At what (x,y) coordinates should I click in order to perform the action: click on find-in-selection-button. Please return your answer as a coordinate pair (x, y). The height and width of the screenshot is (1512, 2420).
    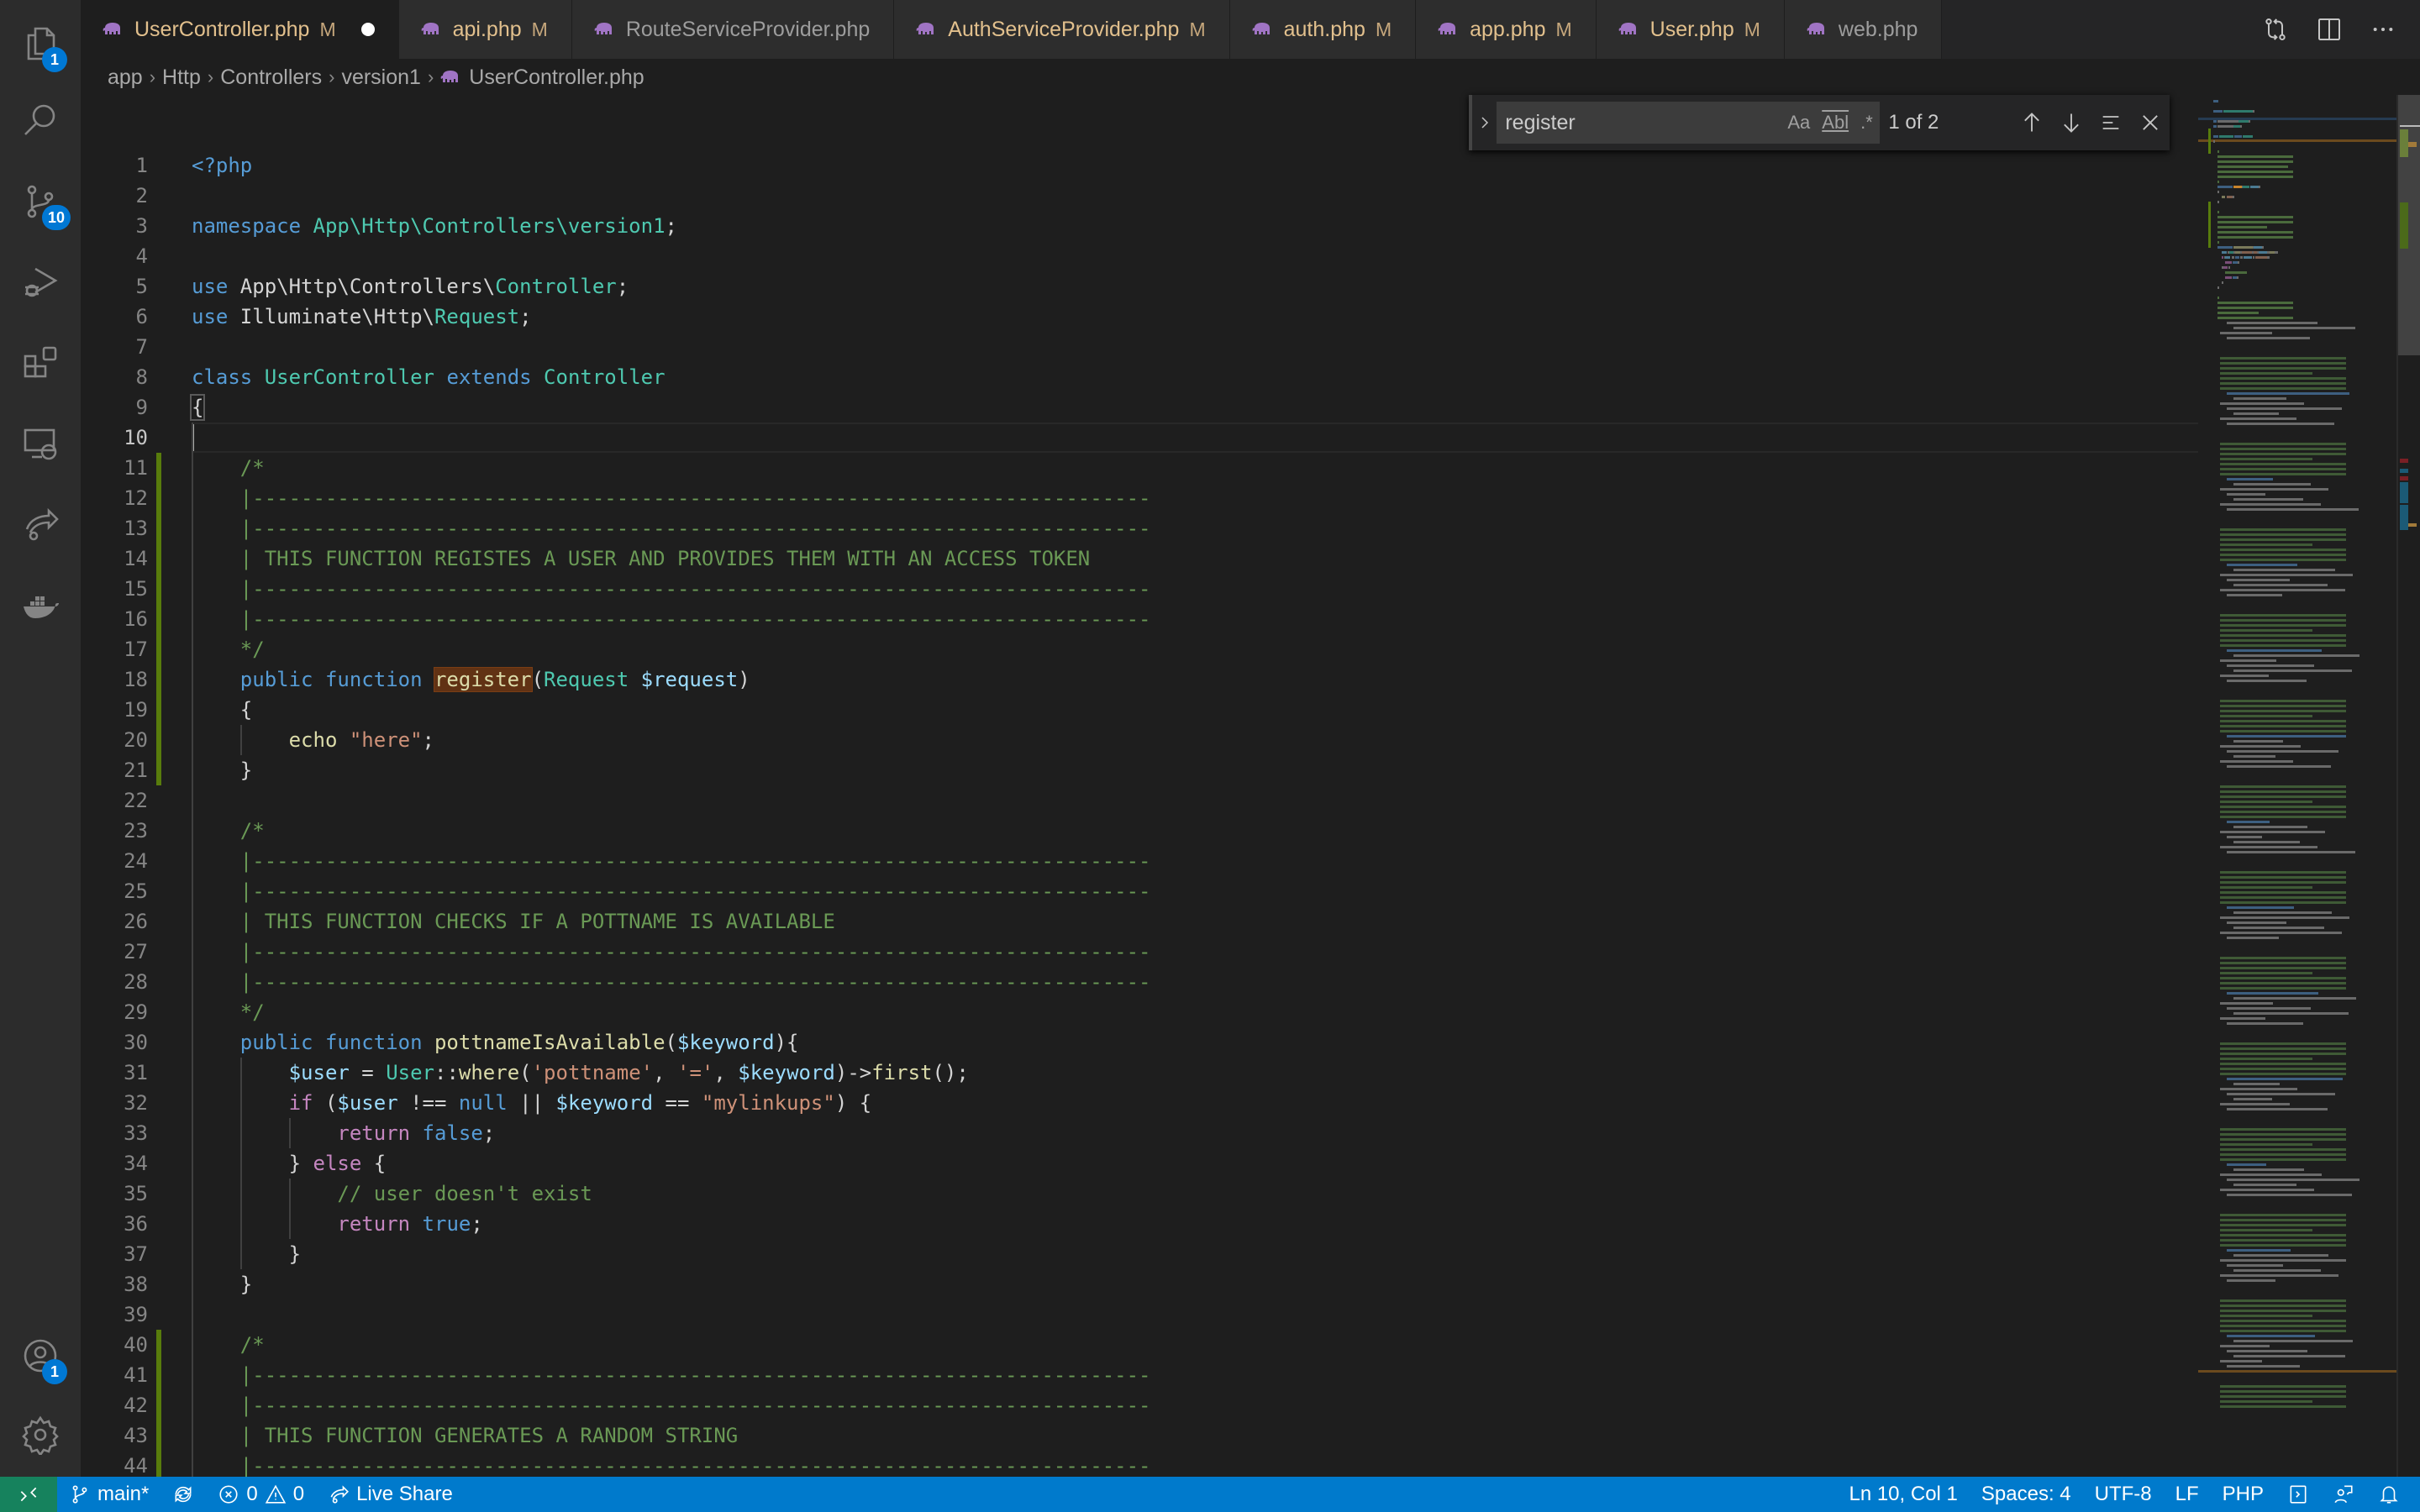
    Looking at the image, I should click on (2110, 122).